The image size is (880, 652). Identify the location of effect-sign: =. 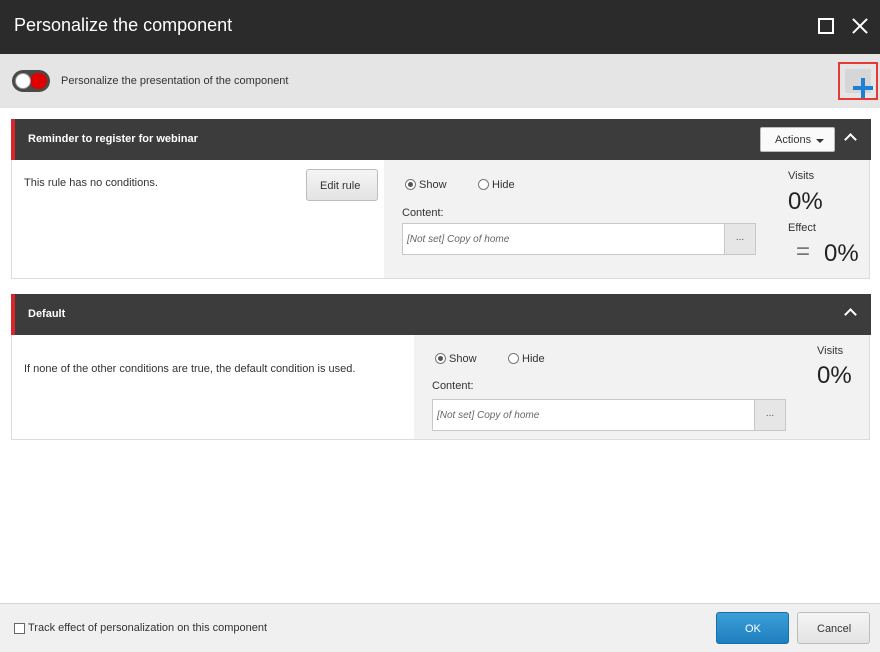
(803, 251).